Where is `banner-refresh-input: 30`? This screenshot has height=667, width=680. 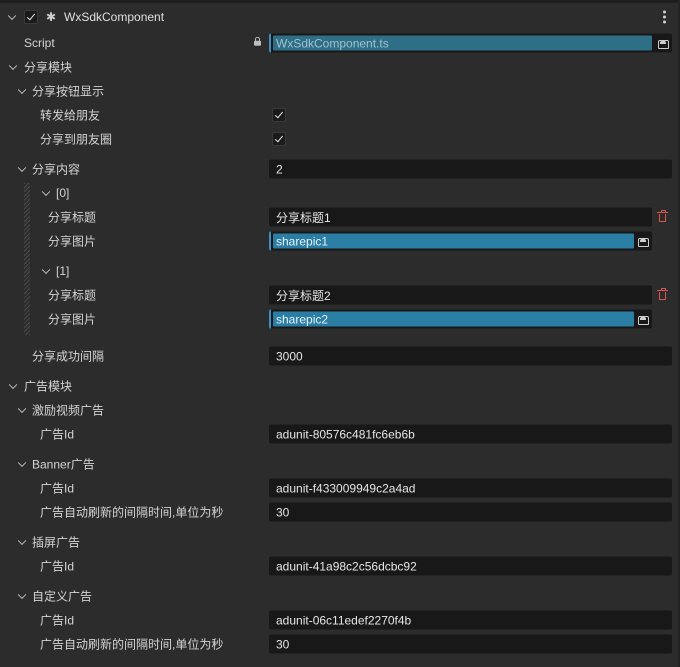 banner-refresh-input: 30 is located at coordinates (470, 512).